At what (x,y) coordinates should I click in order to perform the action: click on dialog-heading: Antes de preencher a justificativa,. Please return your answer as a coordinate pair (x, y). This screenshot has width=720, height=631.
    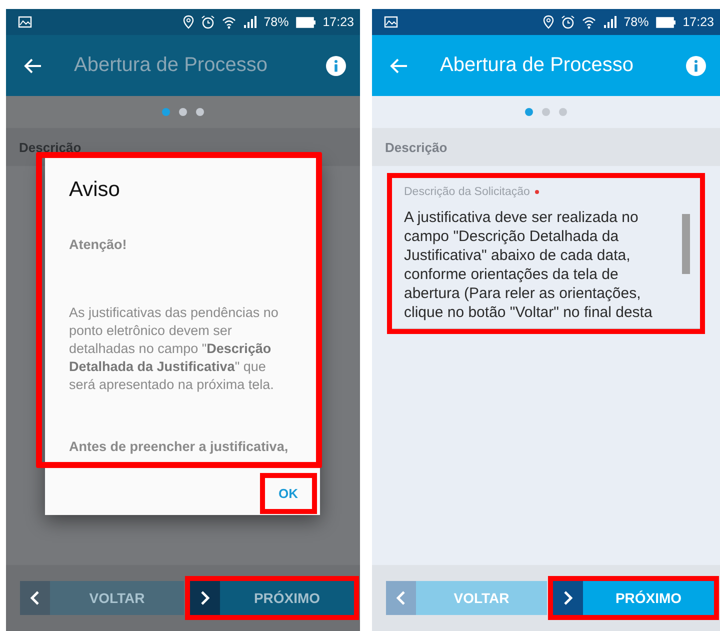
    Looking at the image, I should click on (179, 447).